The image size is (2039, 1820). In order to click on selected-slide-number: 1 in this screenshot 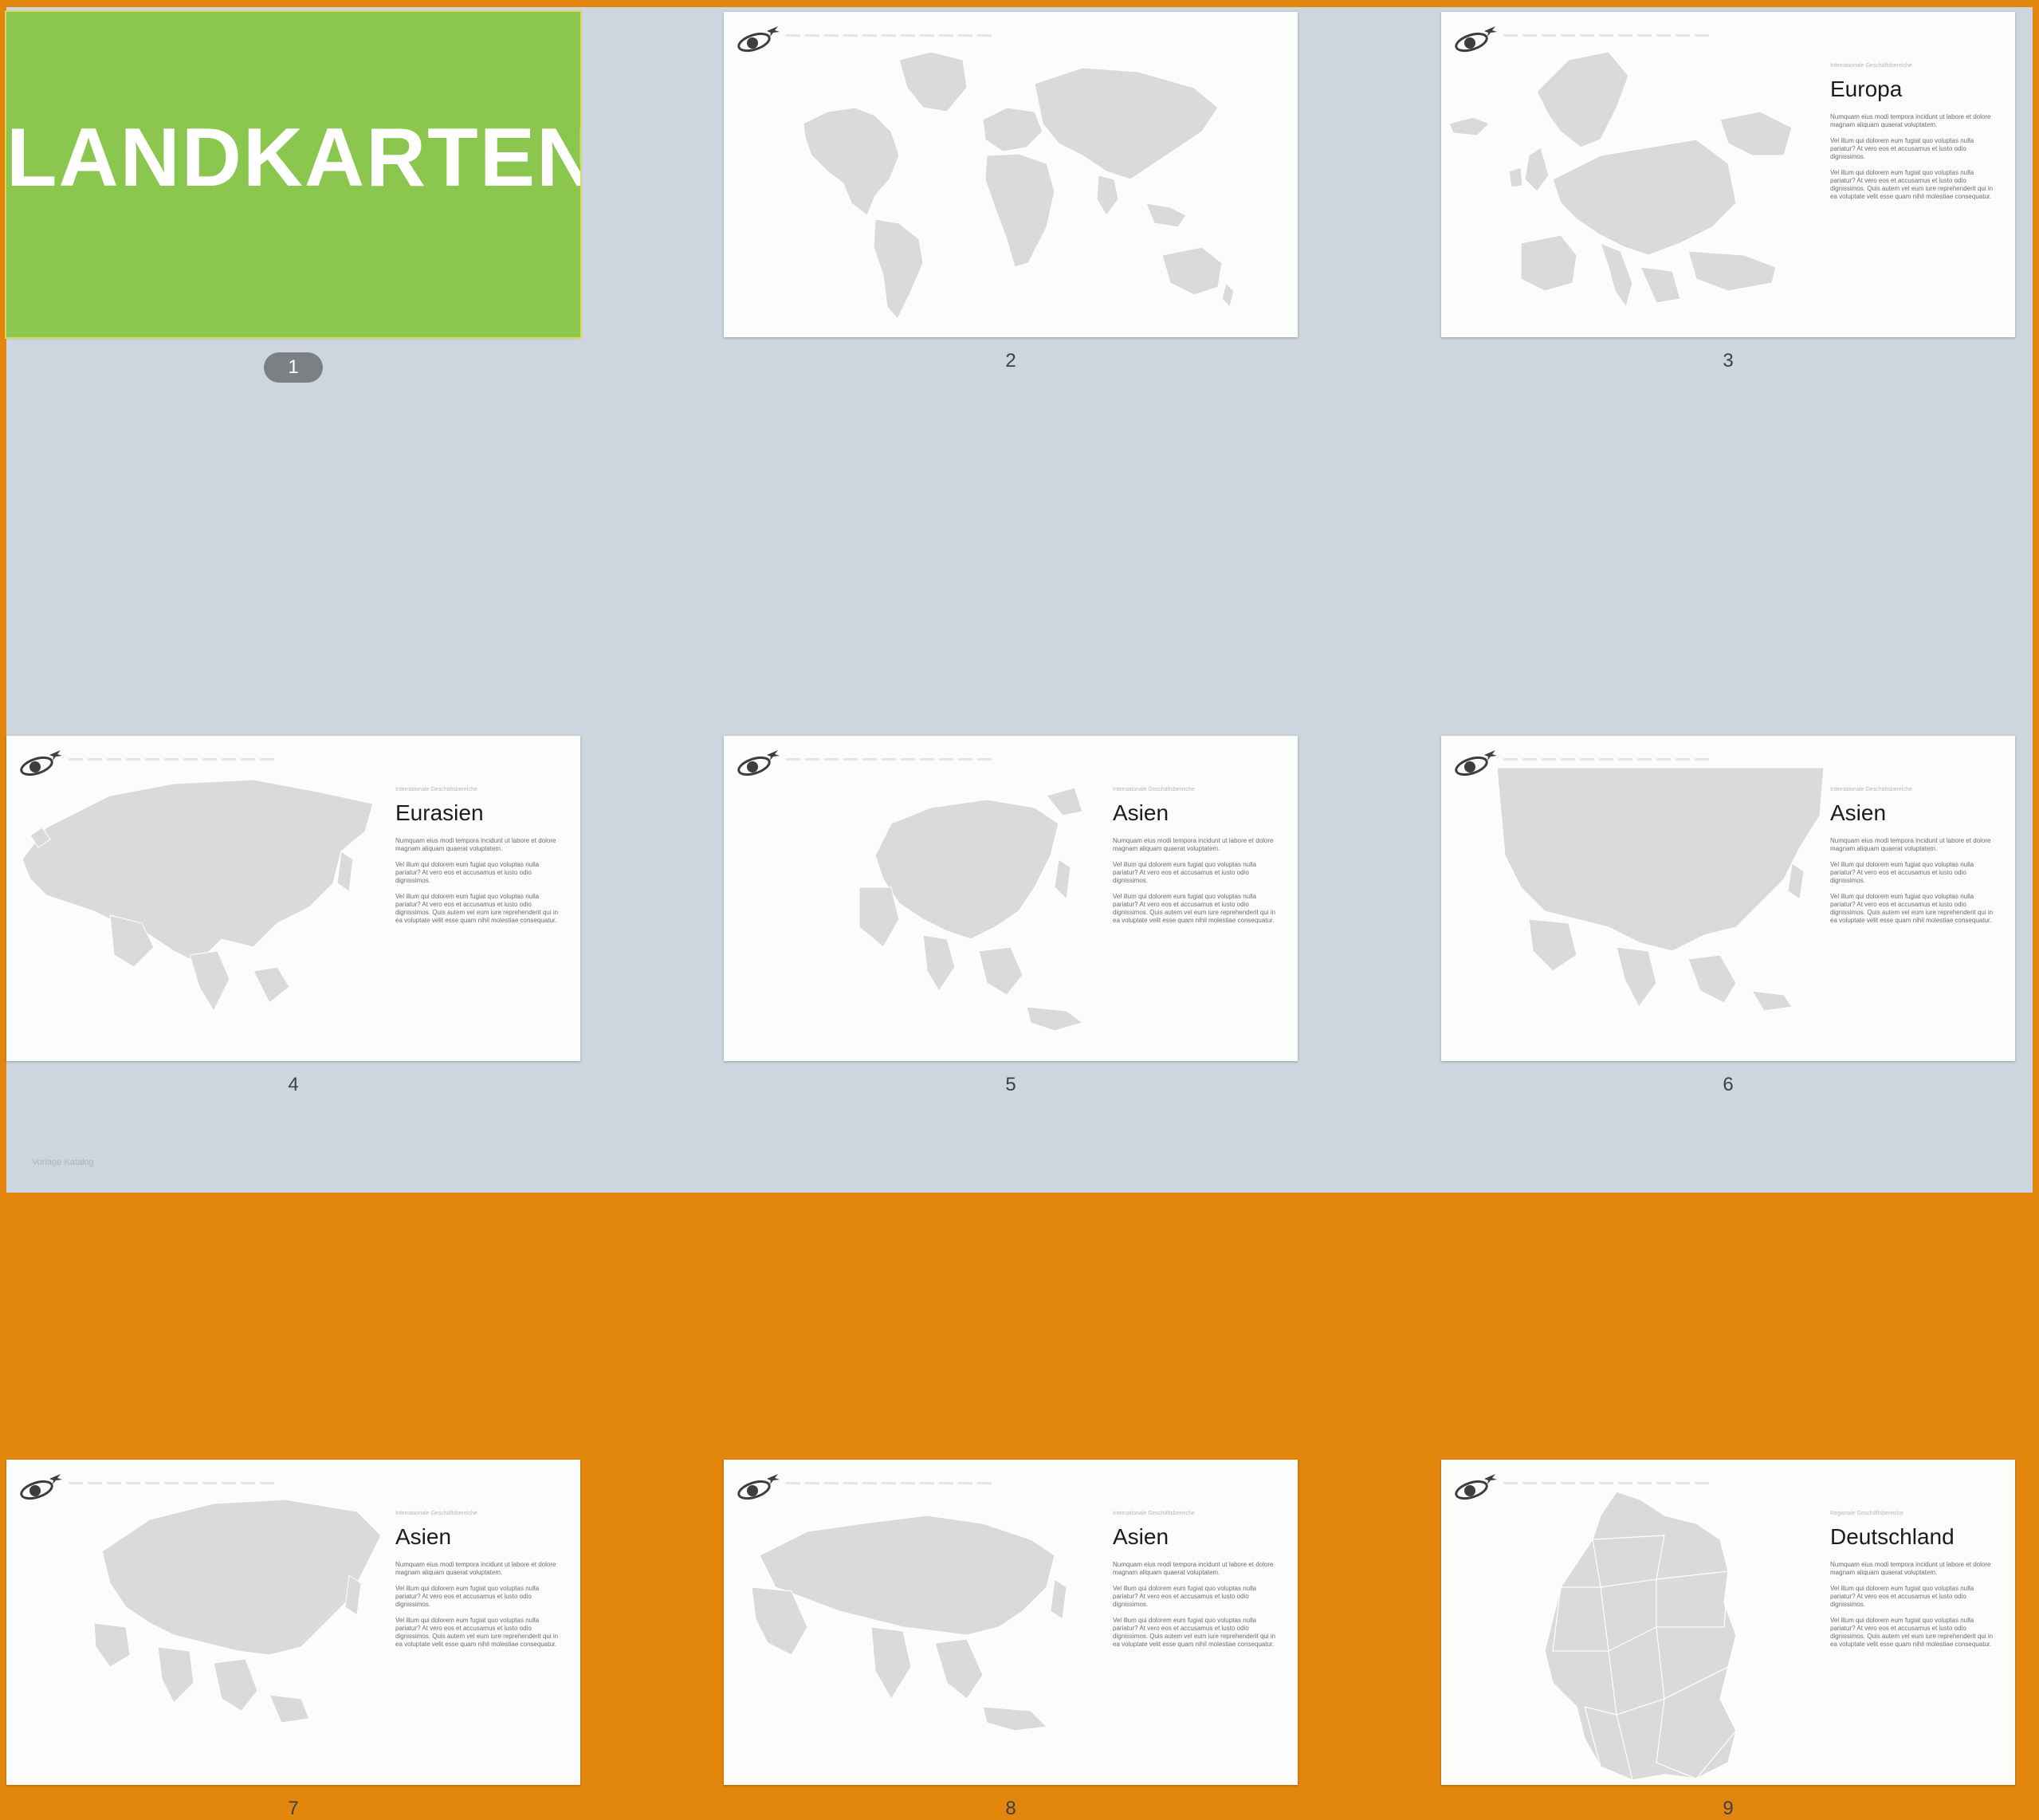, I will do `click(293, 367)`.